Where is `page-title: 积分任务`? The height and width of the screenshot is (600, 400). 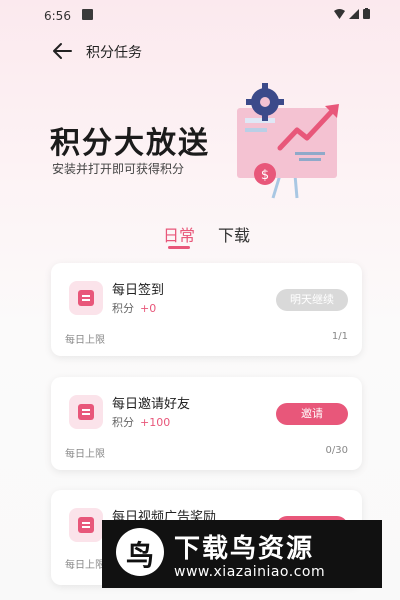 page-title: 积分任务 is located at coordinates (114, 53).